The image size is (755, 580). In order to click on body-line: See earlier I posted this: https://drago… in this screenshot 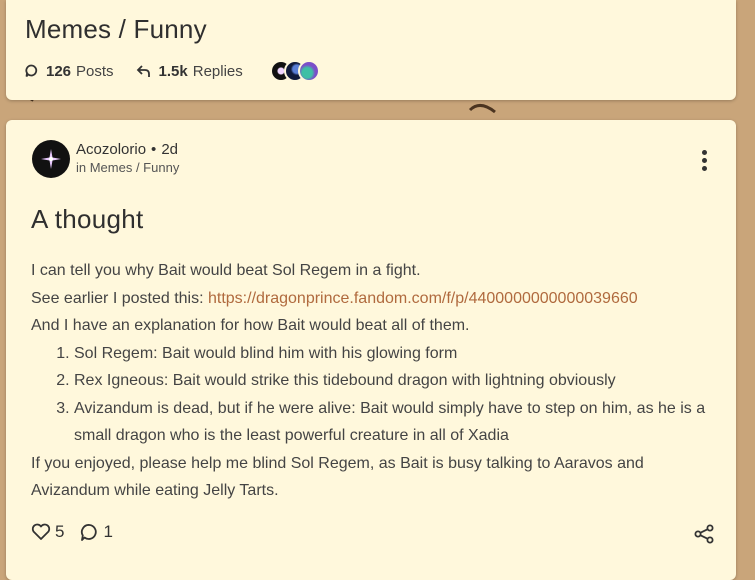, I will do `click(334, 298)`.